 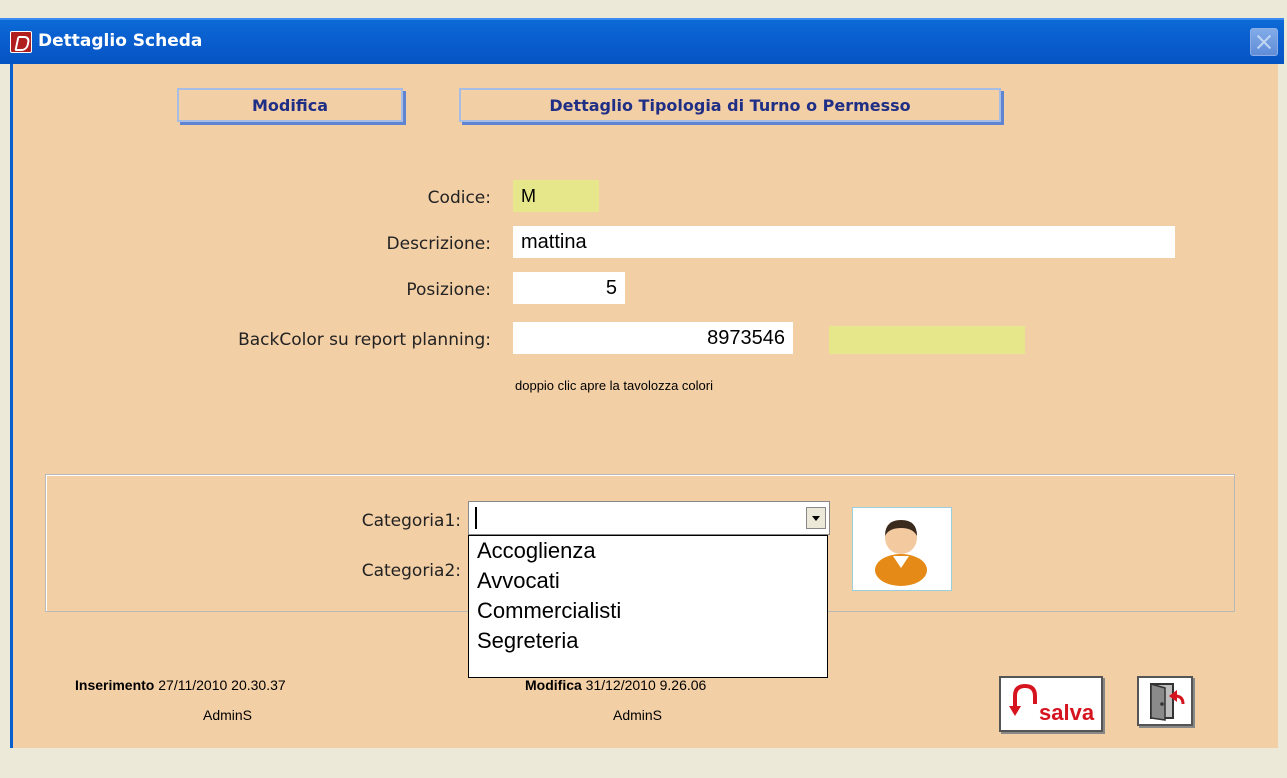 I want to click on window-title: Dettaglio Scheda, so click(x=120, y=41).